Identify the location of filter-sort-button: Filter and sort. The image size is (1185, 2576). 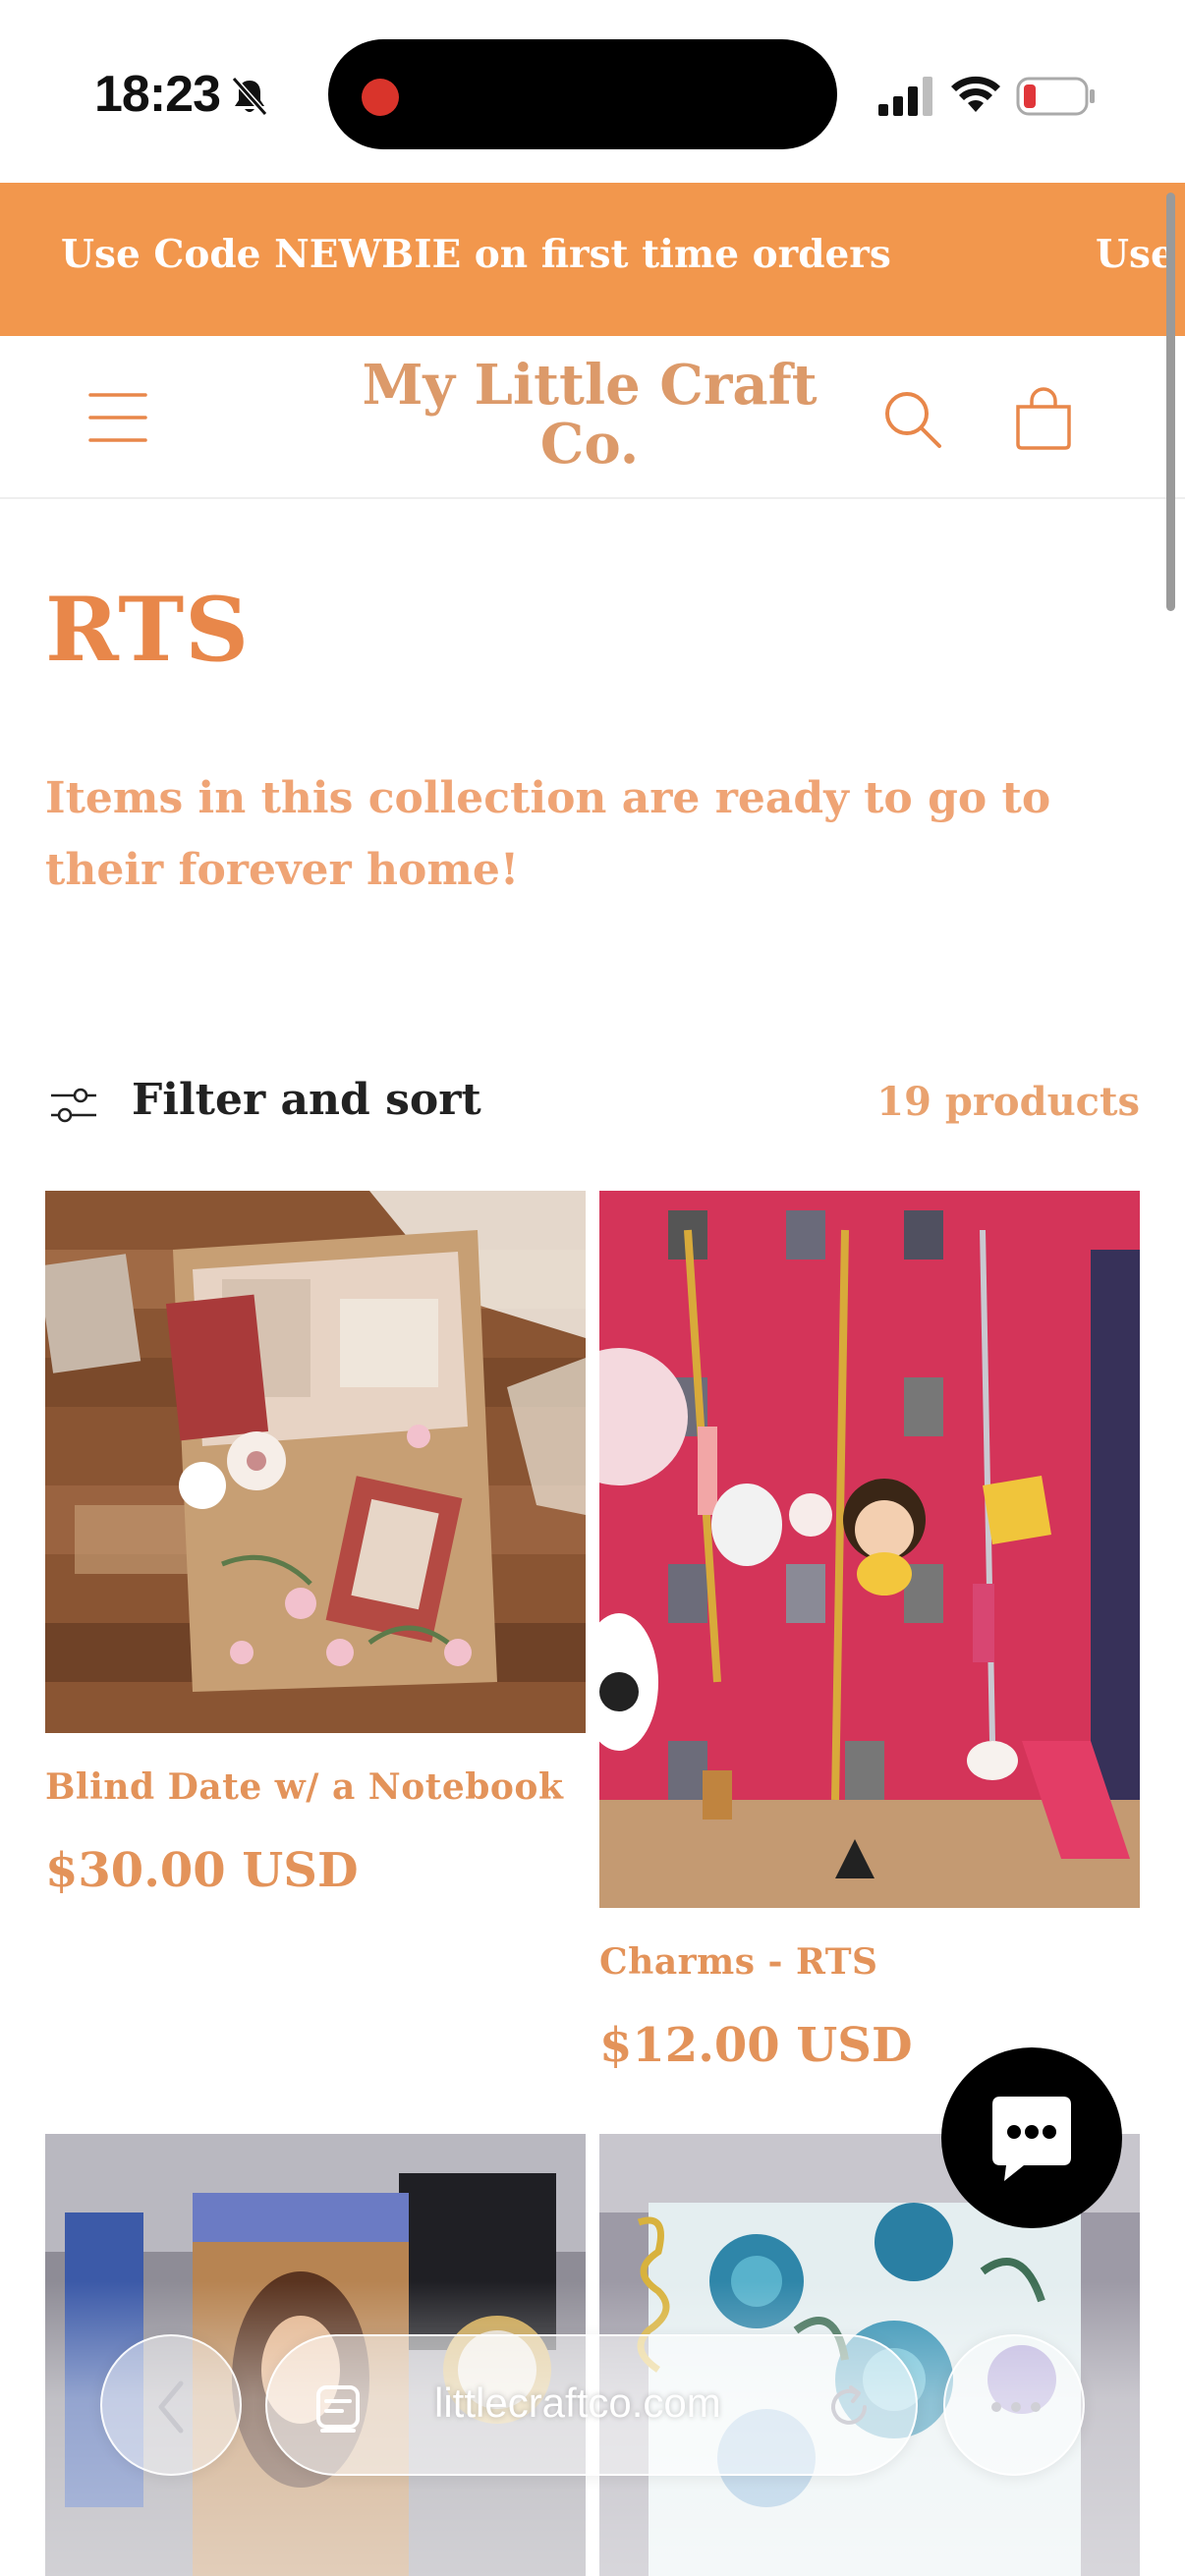
(307, 1100).